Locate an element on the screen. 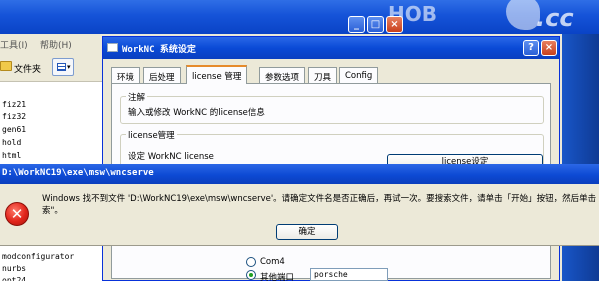  menu-bar: 工具(I) 帮助(H) is located at coordinates (52, 44).